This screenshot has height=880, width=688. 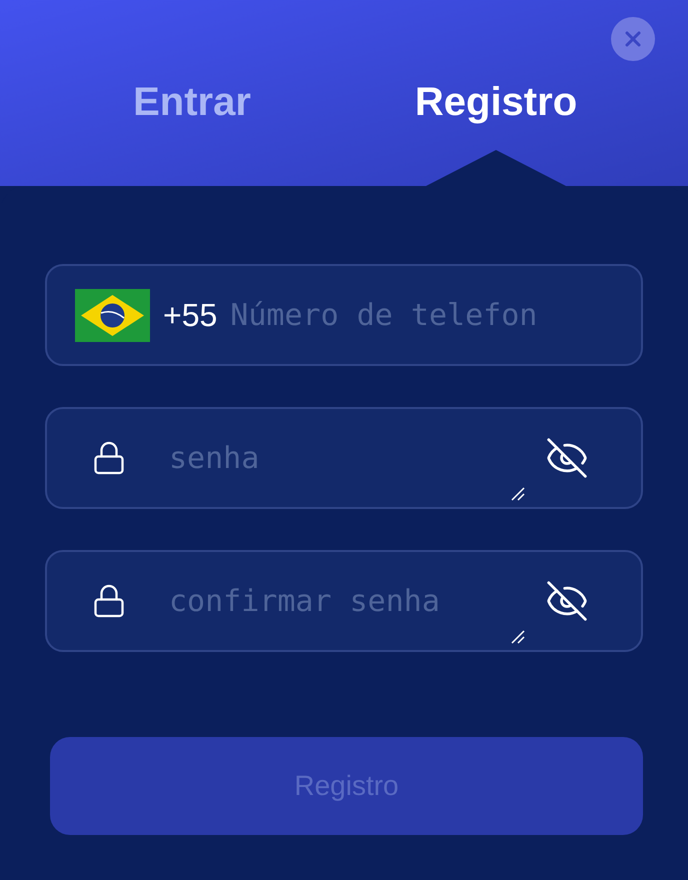 I want to click on password-field: confirmar senha, so click(x=344, y=601).